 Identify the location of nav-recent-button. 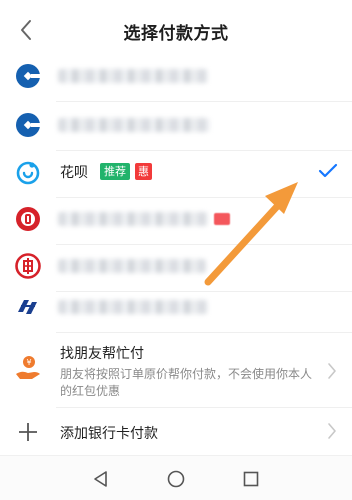
(251, 479).